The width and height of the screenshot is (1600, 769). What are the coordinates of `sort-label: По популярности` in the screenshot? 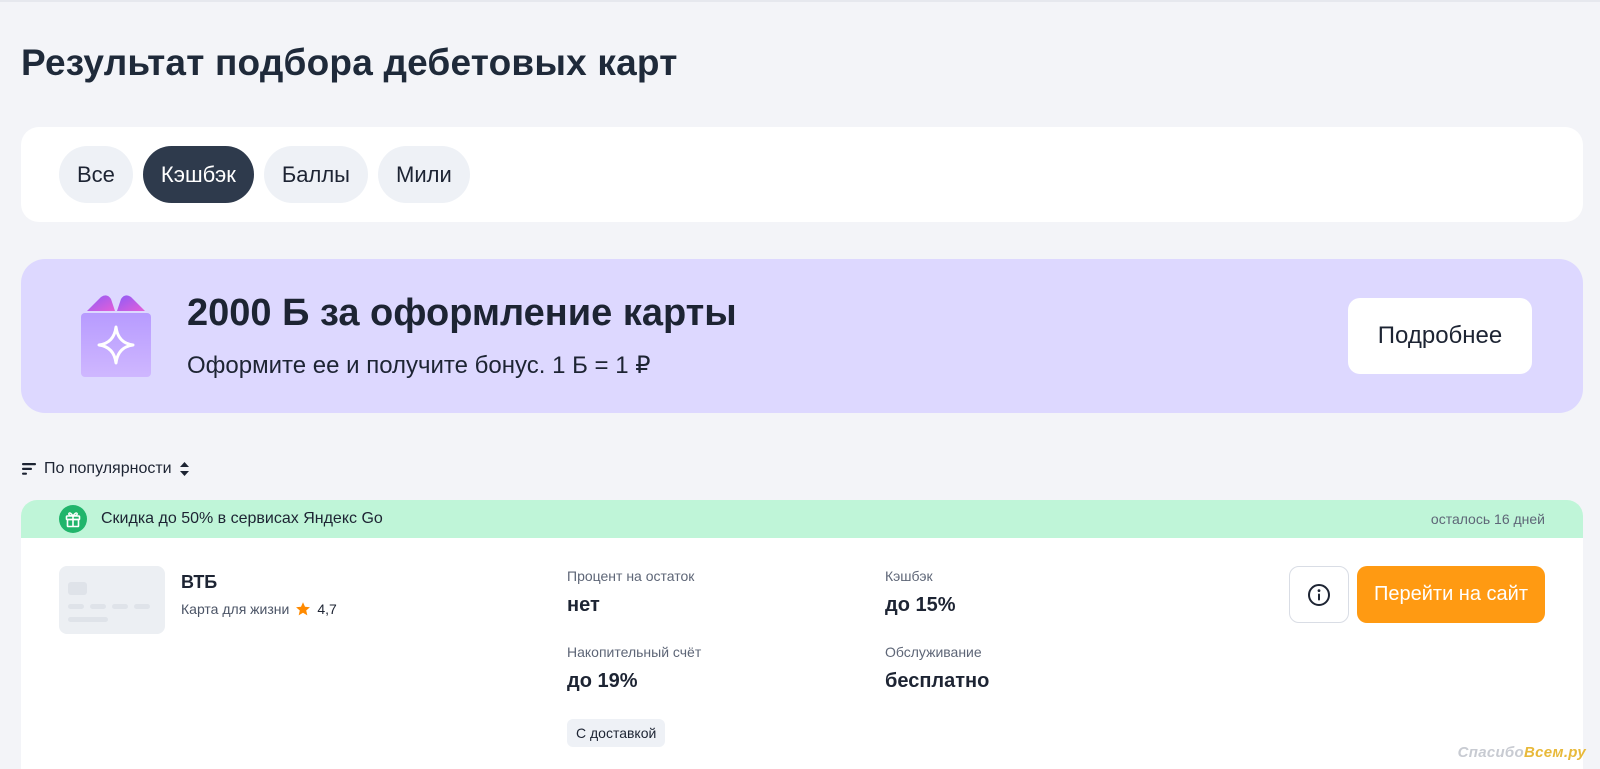 It's located at (108, 468).